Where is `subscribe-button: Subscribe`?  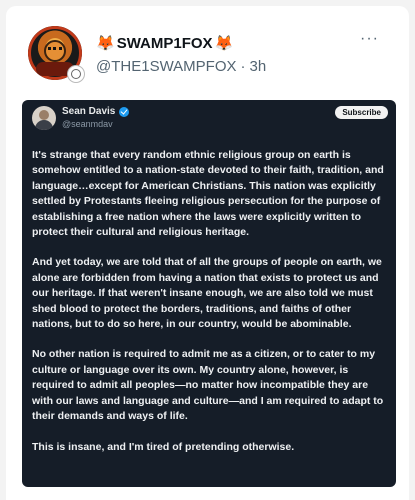
subscribe-button: Subscribe is located at coordinates (361, 112).